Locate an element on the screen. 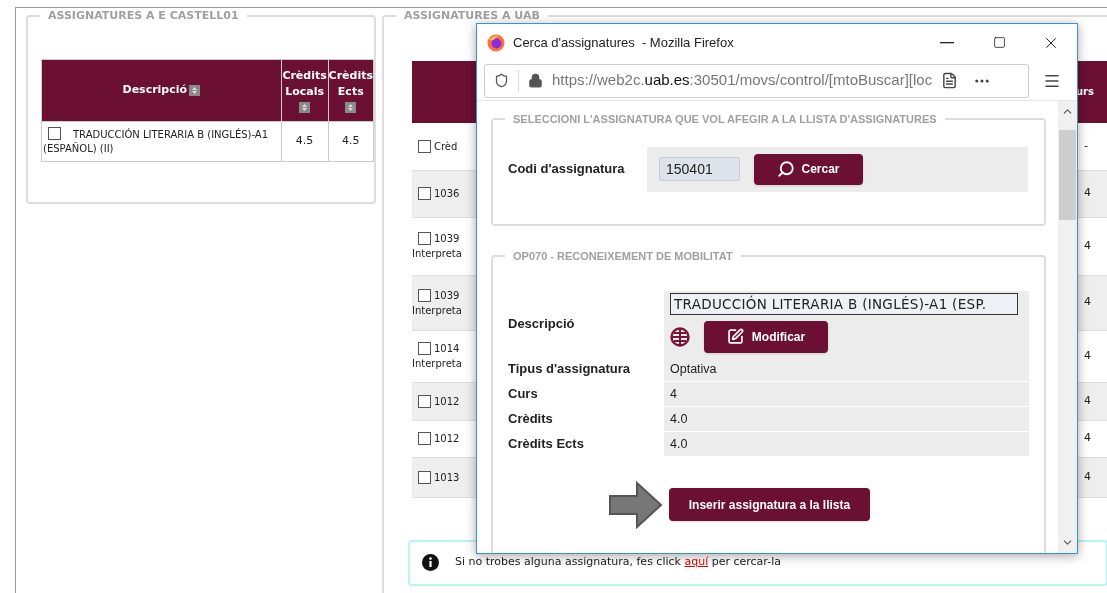  reader-view-icon is located at coordinates (950, 80).